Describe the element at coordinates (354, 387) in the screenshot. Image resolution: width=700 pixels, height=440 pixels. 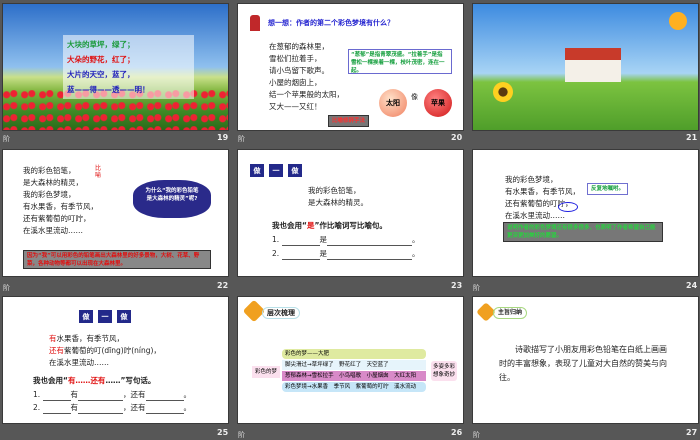
I see `tree-row: 彩色梦境→水果香 季节风 紫葡萄的叮咛 溪水流动` at that location.